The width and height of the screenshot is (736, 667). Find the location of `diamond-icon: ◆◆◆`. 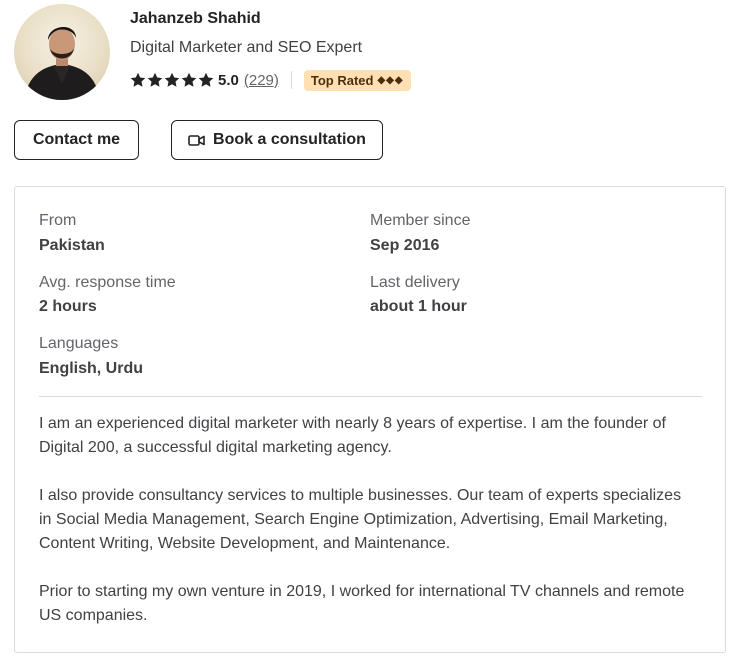

diamond-icon: ◆◆◆ is located at coordinates (390, 80).